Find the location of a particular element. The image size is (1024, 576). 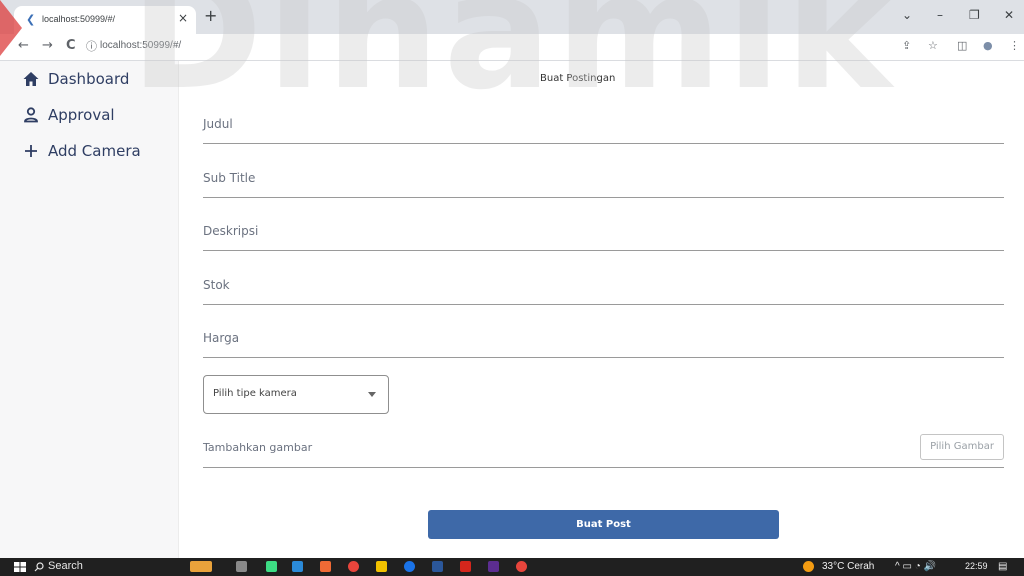

flutter-favicon-icon: ❮ is located at coordinates (31, 19).